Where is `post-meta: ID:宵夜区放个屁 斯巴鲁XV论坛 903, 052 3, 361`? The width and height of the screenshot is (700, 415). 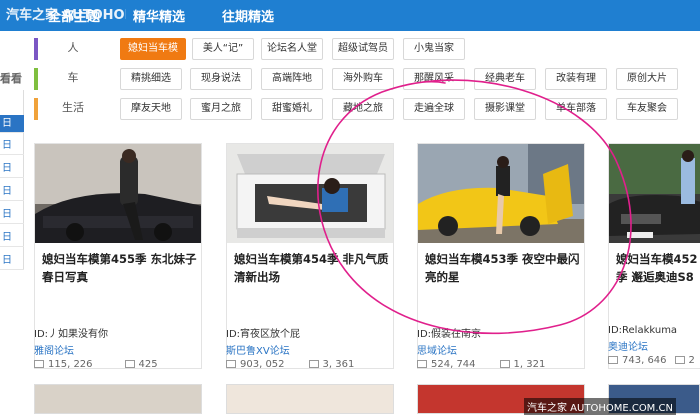
post-meta: ID:宵夜区放个屁 斯巴鲁XV论坛 903, 052 3, 361 is located at coordinates (290, 347).